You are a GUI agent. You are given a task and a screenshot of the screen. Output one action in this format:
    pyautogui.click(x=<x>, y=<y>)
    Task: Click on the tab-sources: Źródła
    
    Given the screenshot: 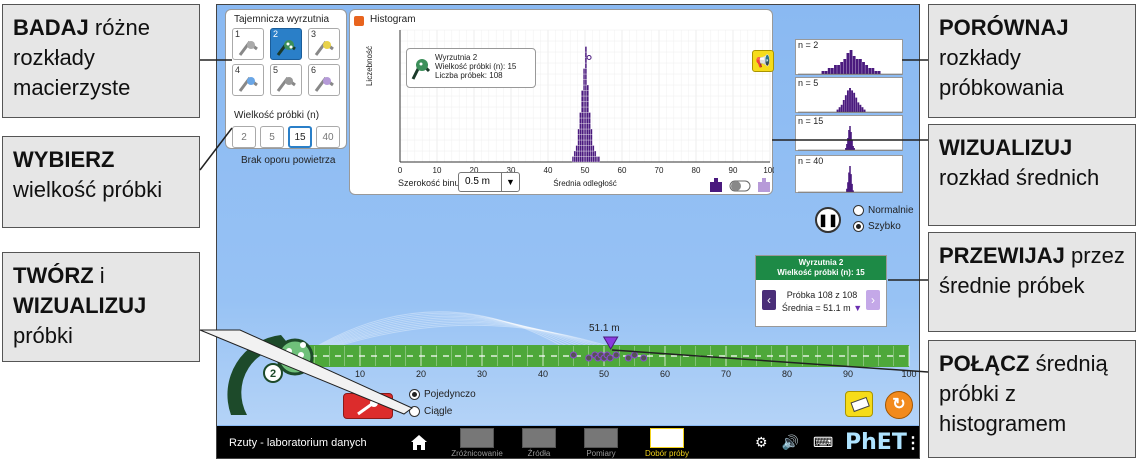 What is the action you would take?
    pyautogui.click(x=539, y=443)
    